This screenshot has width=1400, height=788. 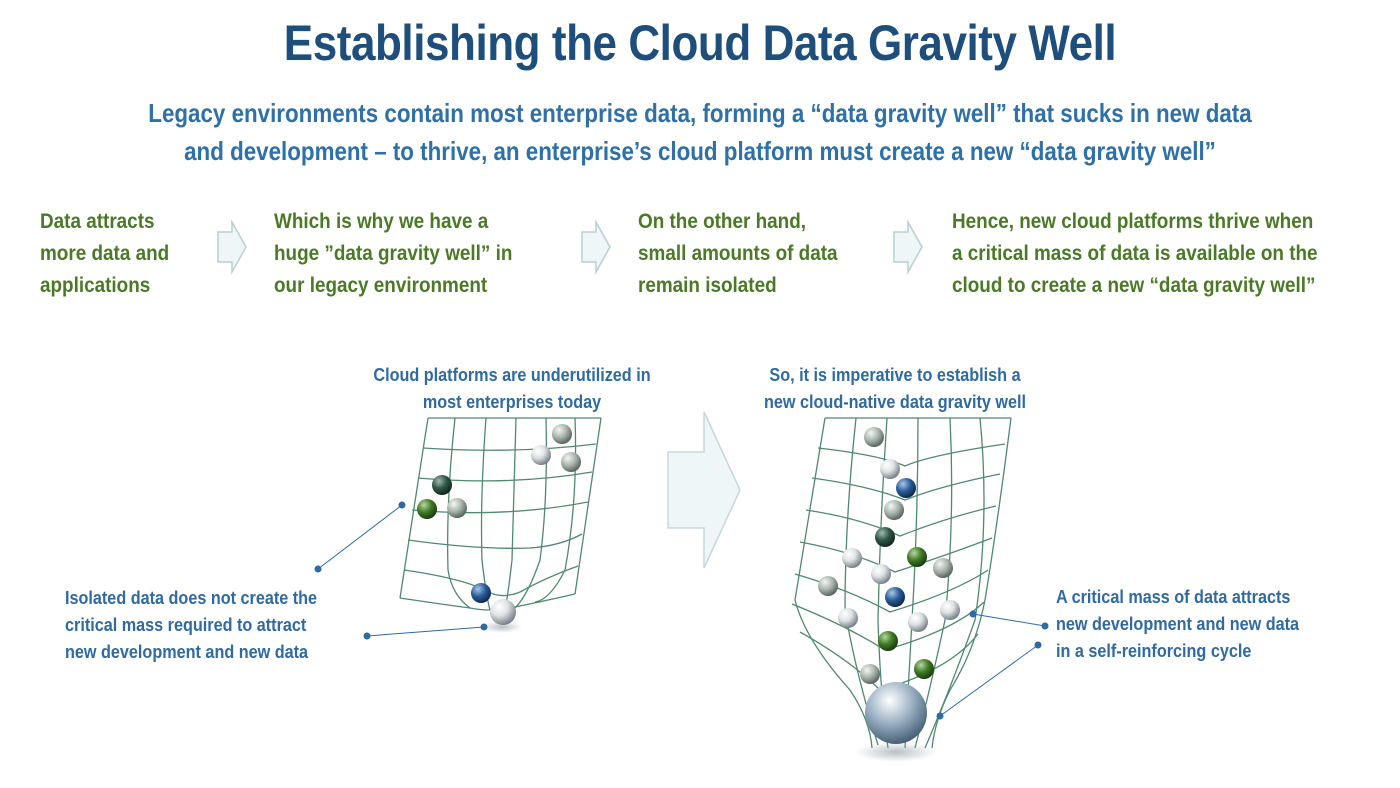 What do you see at coordinates (499, 528) in the screenshot?
I see `left-well-data-balls` at bounding box center [499, 528].